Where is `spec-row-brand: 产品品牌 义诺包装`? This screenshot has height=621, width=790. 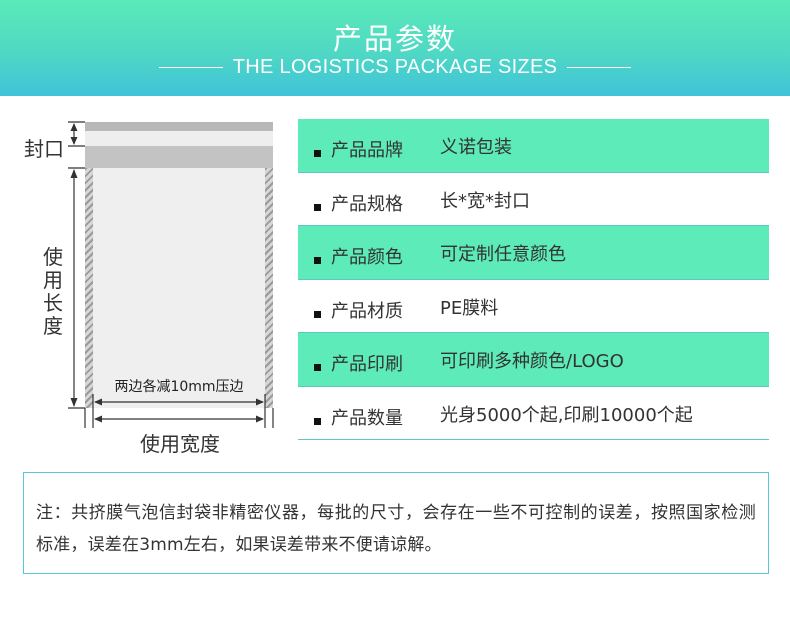
spec-row-brand: 产品品牌 义诺包装 is located at coordinates (533, 146).